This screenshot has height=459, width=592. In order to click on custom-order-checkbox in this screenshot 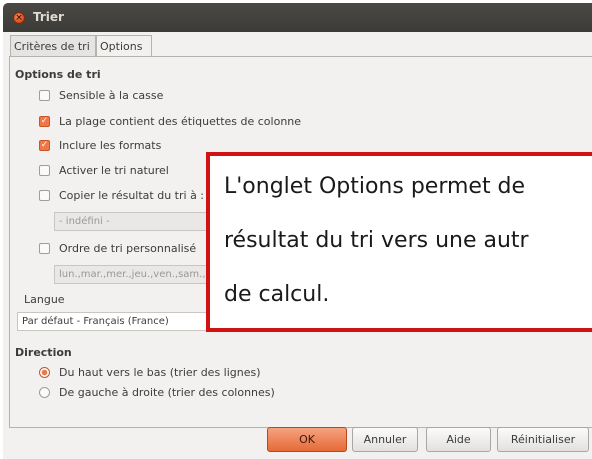, I will do `click(44, 248)`.